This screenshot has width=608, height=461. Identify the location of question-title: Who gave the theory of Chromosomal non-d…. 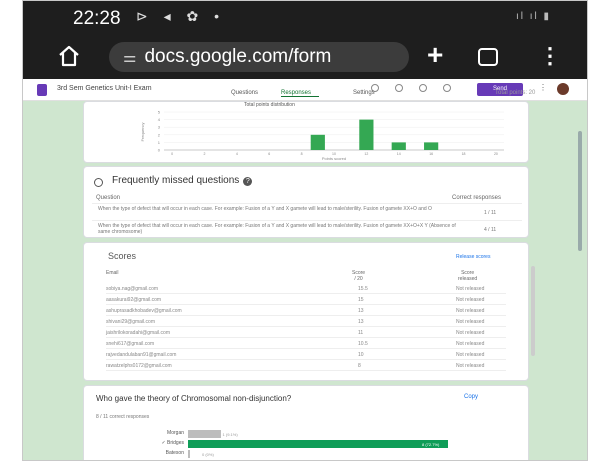
(194, 398).